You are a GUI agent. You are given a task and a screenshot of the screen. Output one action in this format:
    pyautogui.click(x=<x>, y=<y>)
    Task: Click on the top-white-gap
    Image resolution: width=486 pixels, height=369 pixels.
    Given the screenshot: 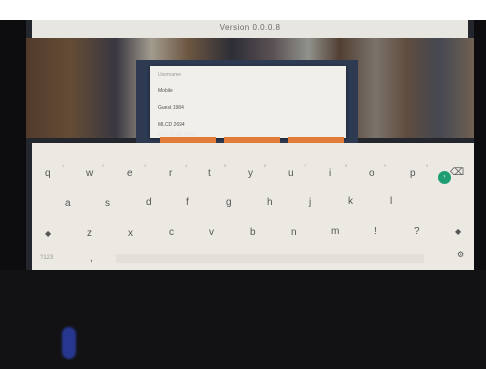 What is the action you would take?
    pyautogui.click(x=243, y=10)
    